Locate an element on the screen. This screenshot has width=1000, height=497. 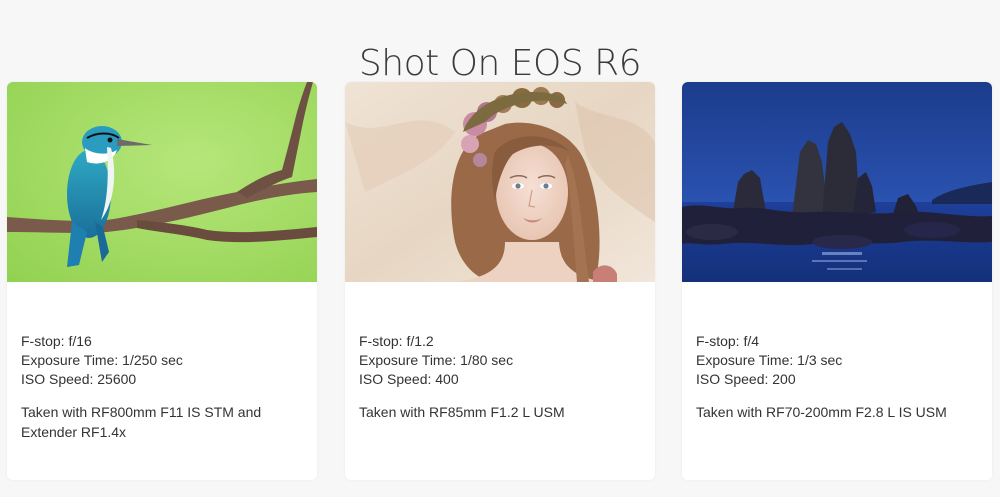
iso-text: ISO Speed: 200 is located at coordinates (746, 379).